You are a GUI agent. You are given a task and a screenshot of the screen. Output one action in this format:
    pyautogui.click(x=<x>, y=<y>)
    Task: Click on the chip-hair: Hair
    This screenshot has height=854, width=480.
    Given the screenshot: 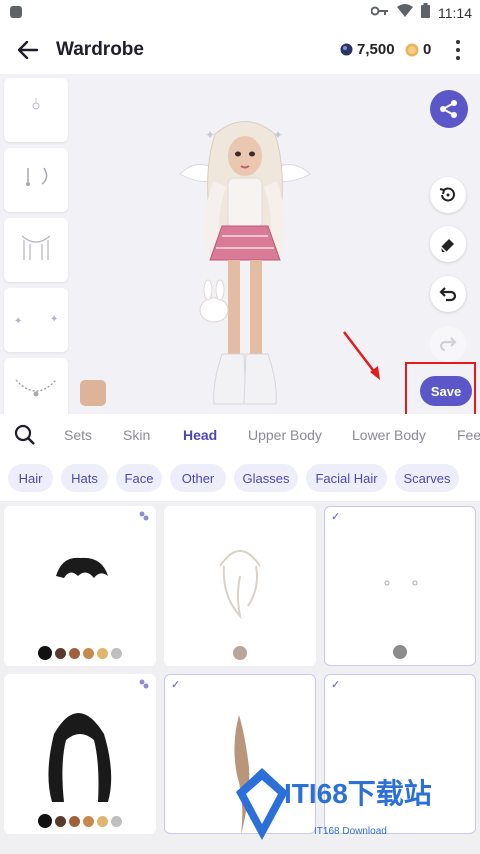 What is the action you would take?
    pyautogui.click(x=30, y=478)
    